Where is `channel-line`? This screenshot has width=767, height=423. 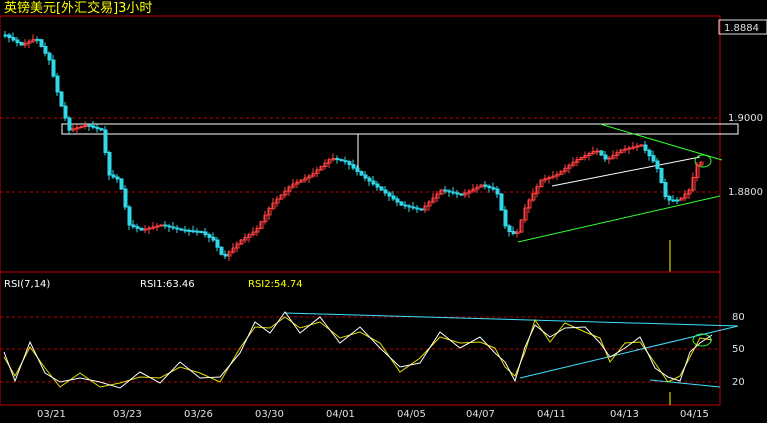
channel-line is located at coordinates (626, 171).